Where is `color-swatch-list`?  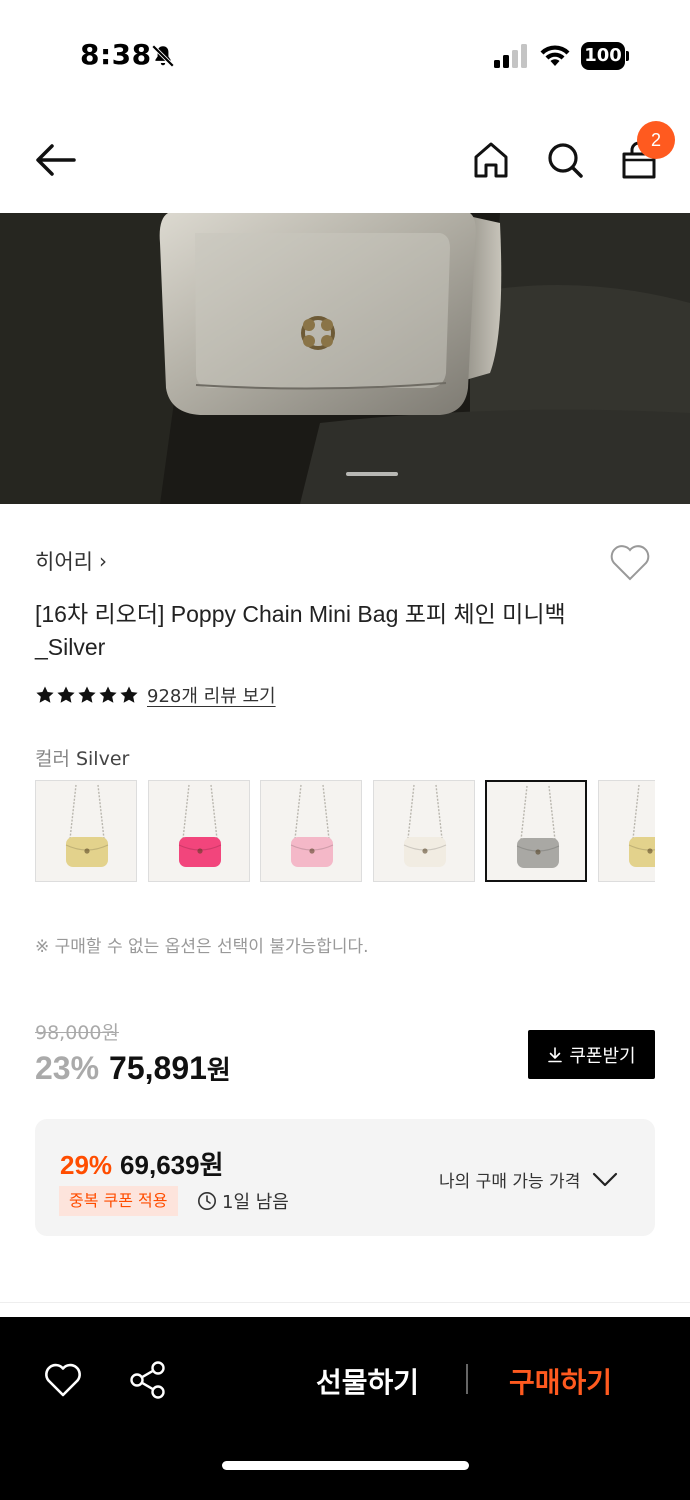 color-swatch-list is located at coordinates (345, 832).